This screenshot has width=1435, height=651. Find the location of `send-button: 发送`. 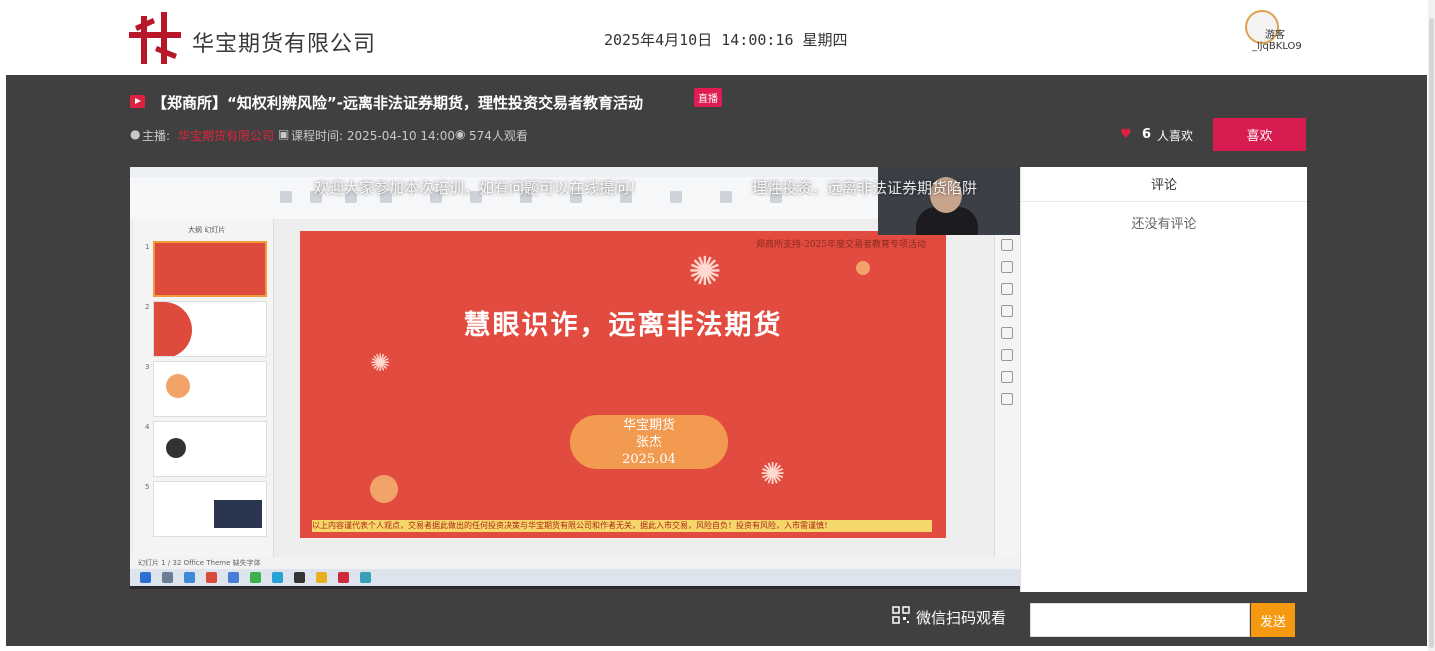

send-button: 发送 is located at coordinates (1273, 620).